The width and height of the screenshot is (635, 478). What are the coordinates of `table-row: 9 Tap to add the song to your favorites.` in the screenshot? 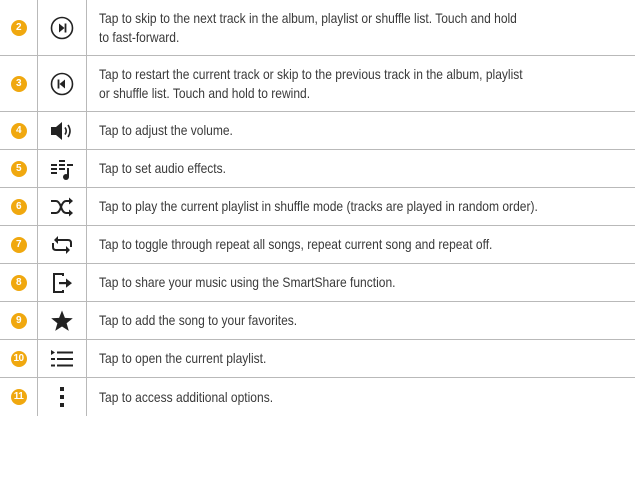 It's located at (317, 321).